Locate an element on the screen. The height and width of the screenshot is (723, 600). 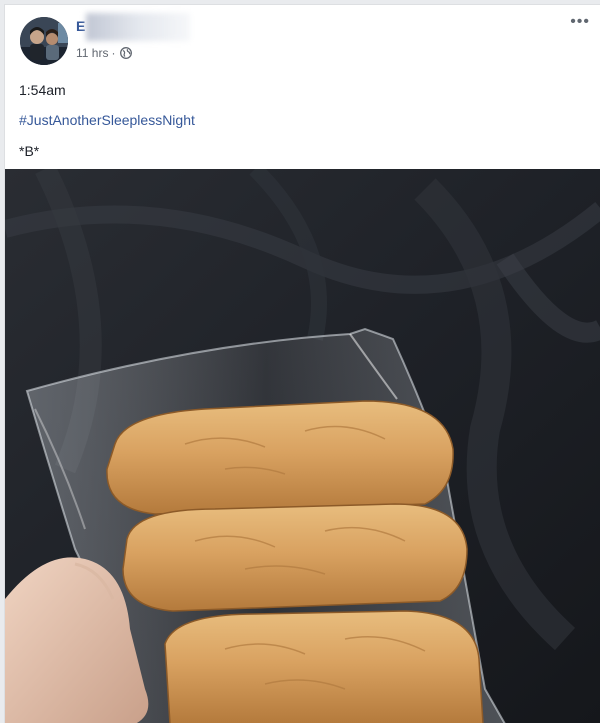
post-text-signature: *B* is located at coordinates (29, 151).